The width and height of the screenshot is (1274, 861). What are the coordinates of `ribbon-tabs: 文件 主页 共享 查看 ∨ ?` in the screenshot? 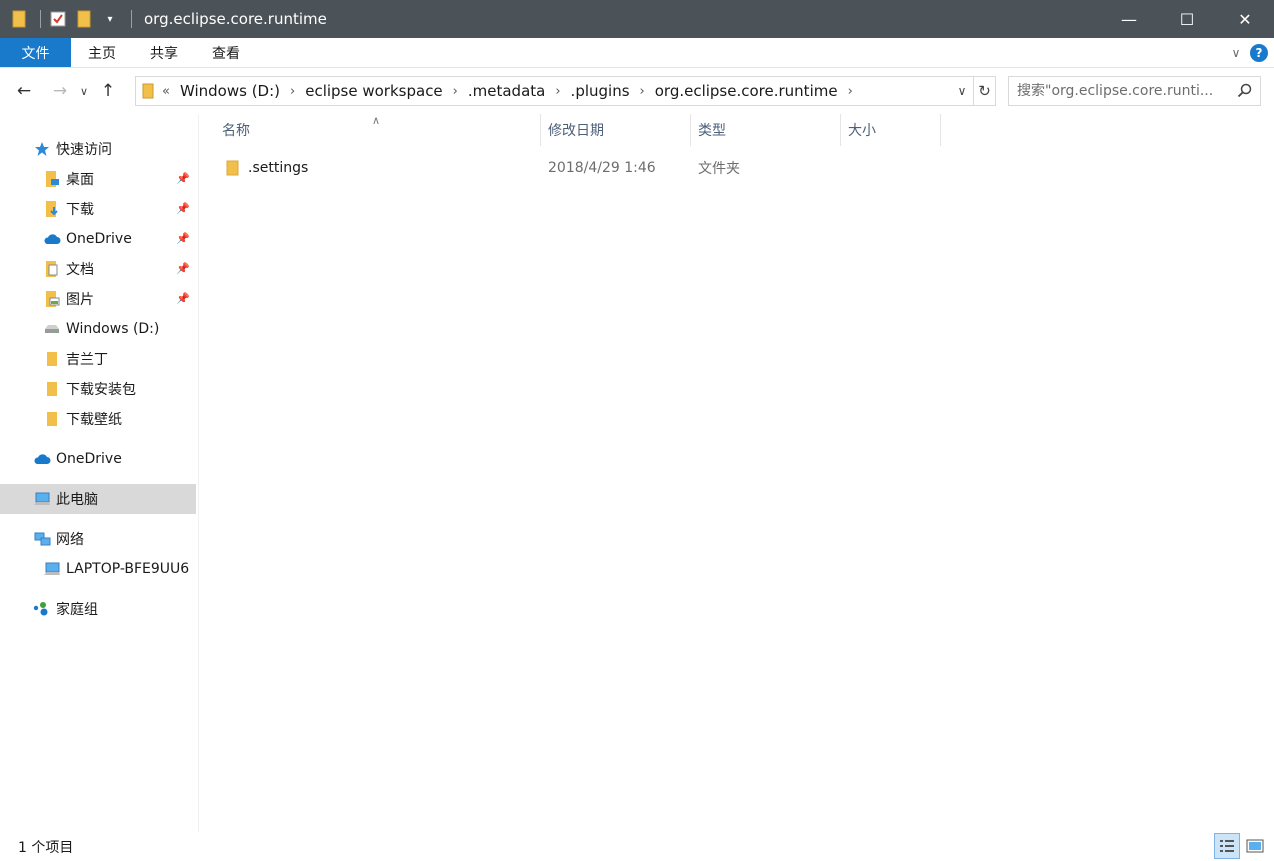 It's located at (637, 53).